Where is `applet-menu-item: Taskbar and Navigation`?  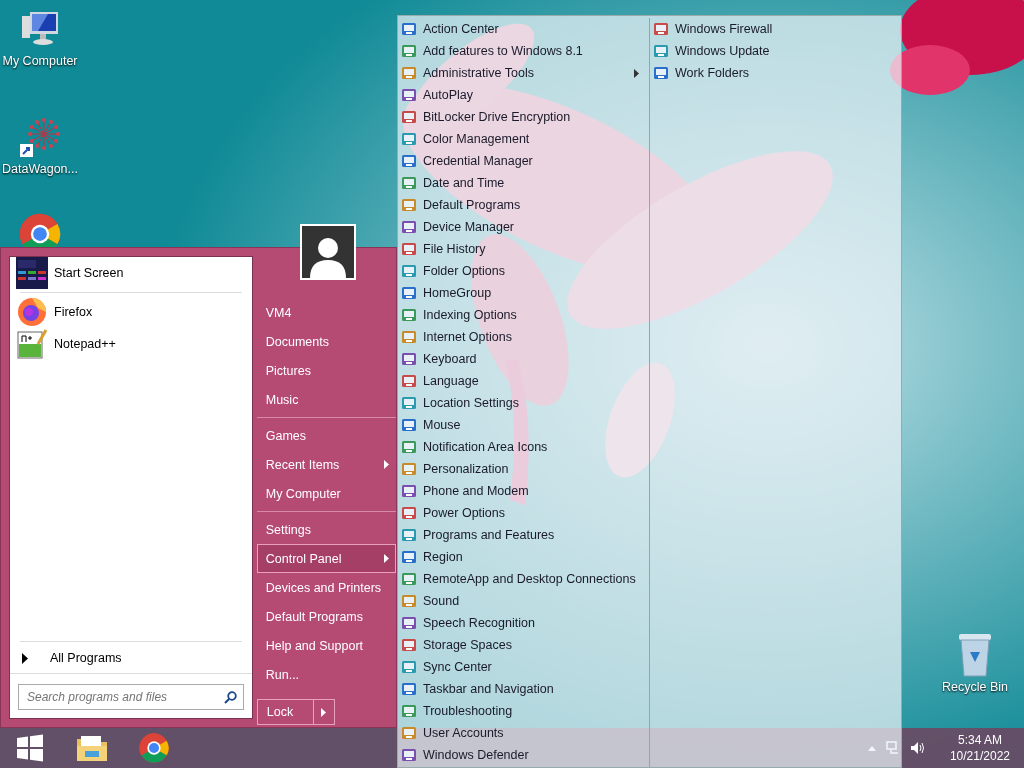 applet-menu-item: Taskbar and Navigation is located at coordinates (523, 689).